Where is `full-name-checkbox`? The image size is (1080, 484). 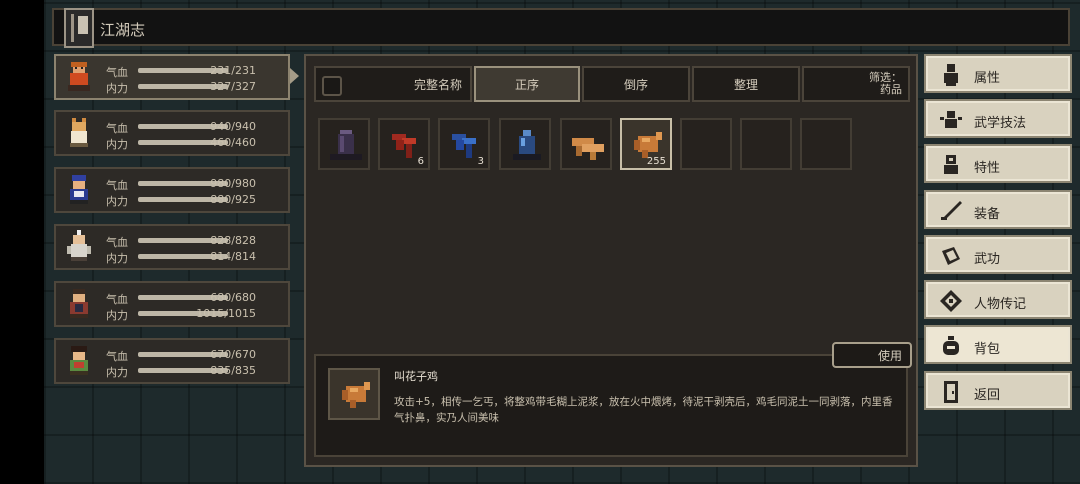
full-name-checkbox is located at coordinates (332, 86).